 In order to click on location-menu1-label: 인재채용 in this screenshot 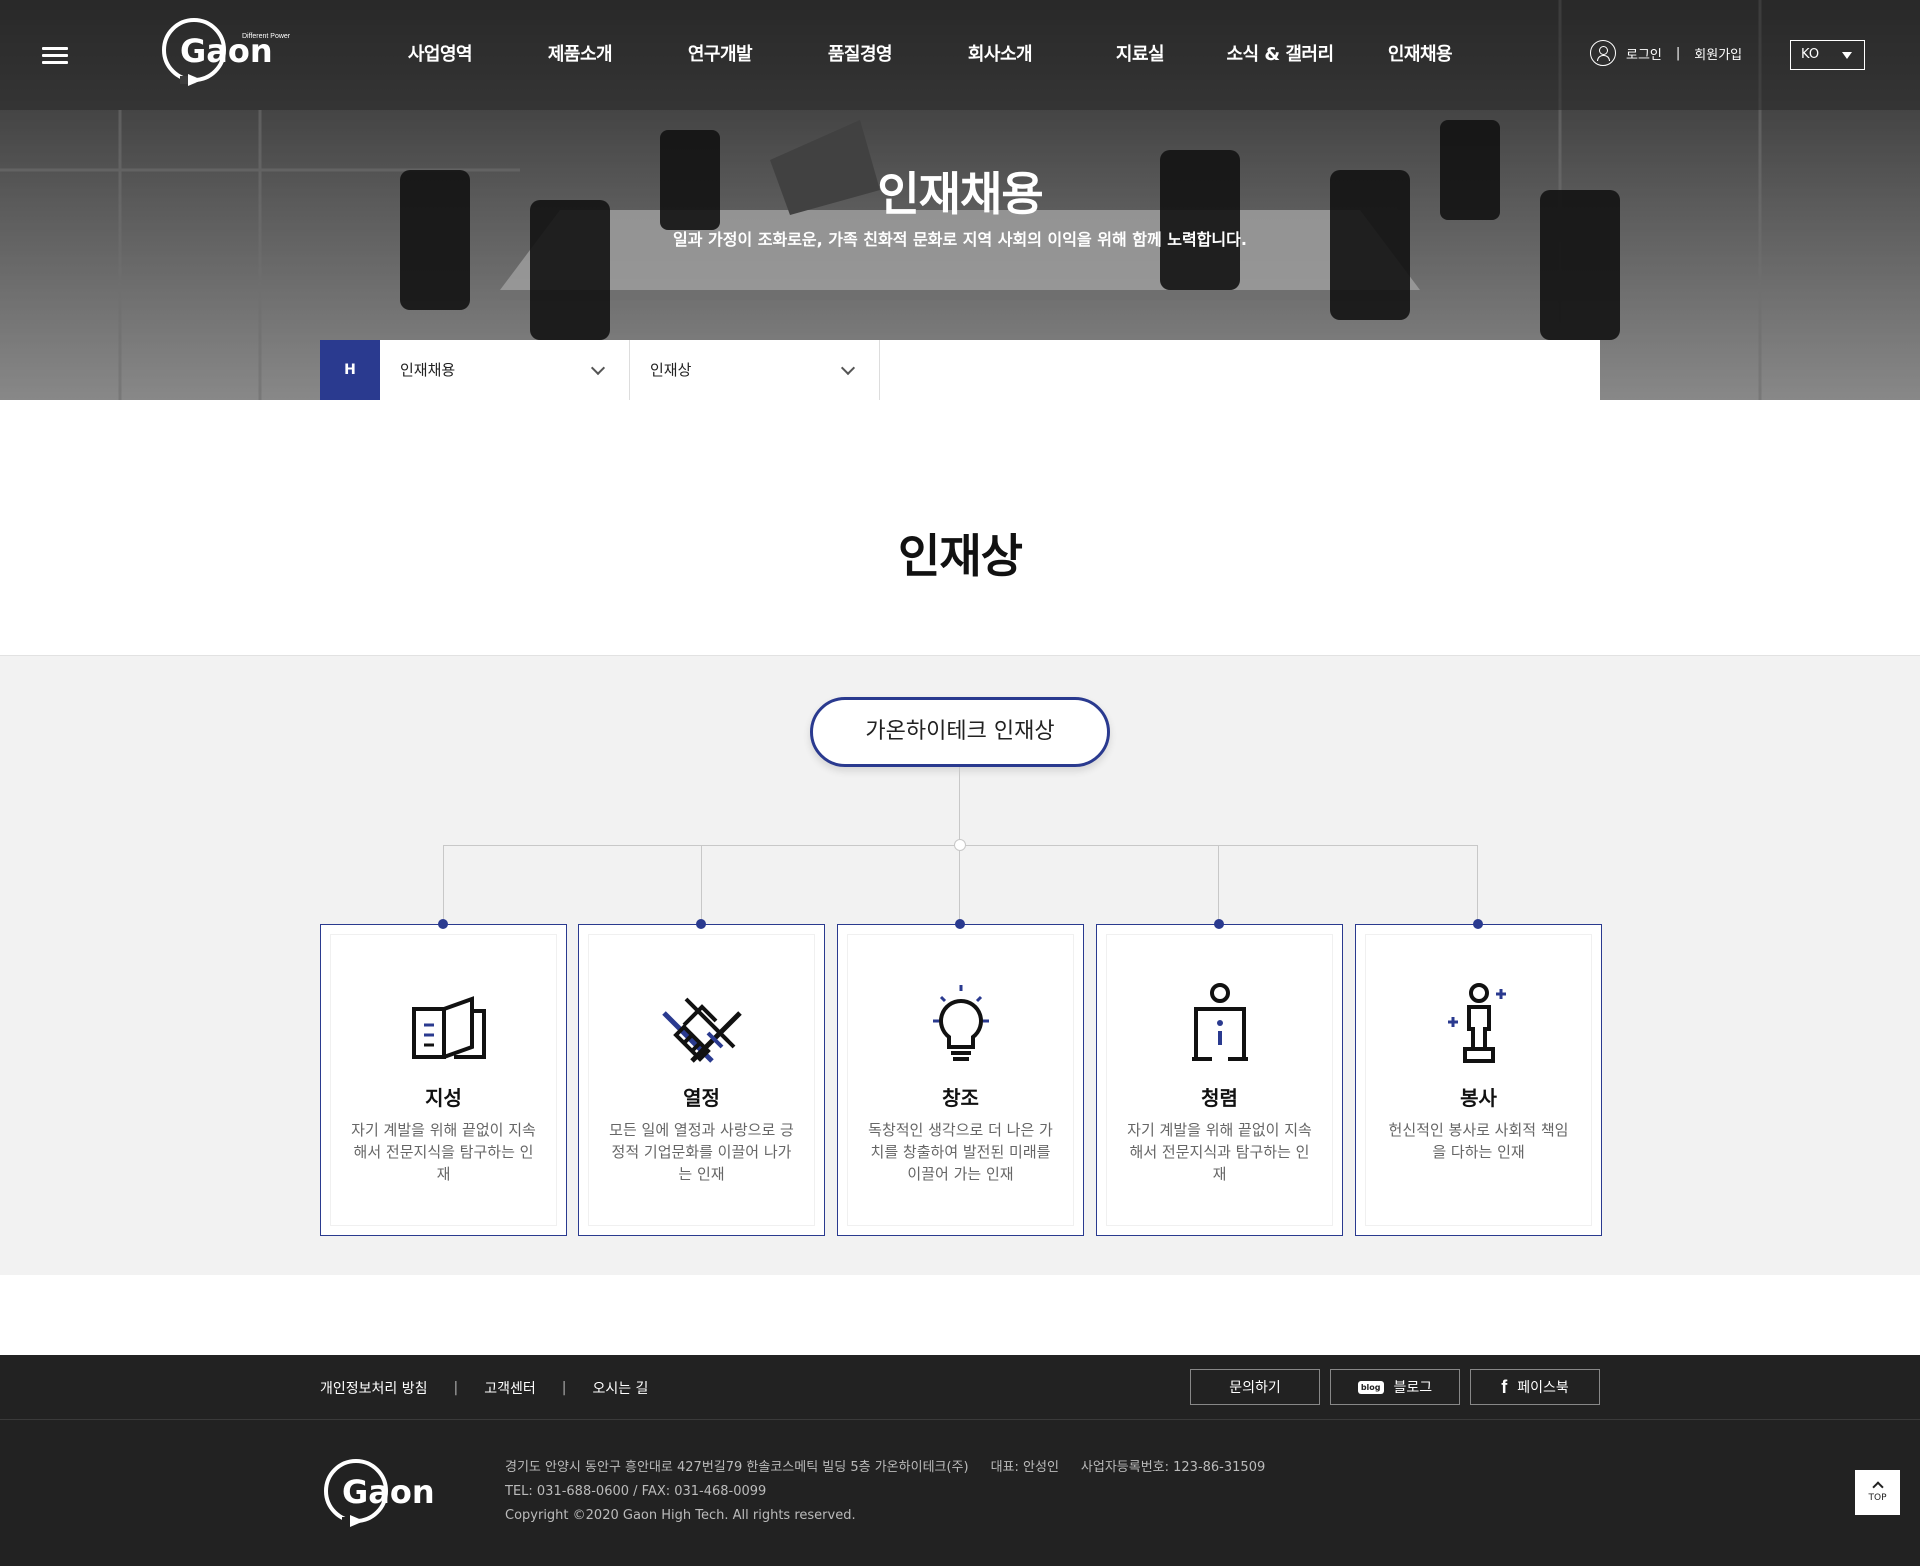, I will do `click(428, 370)`.